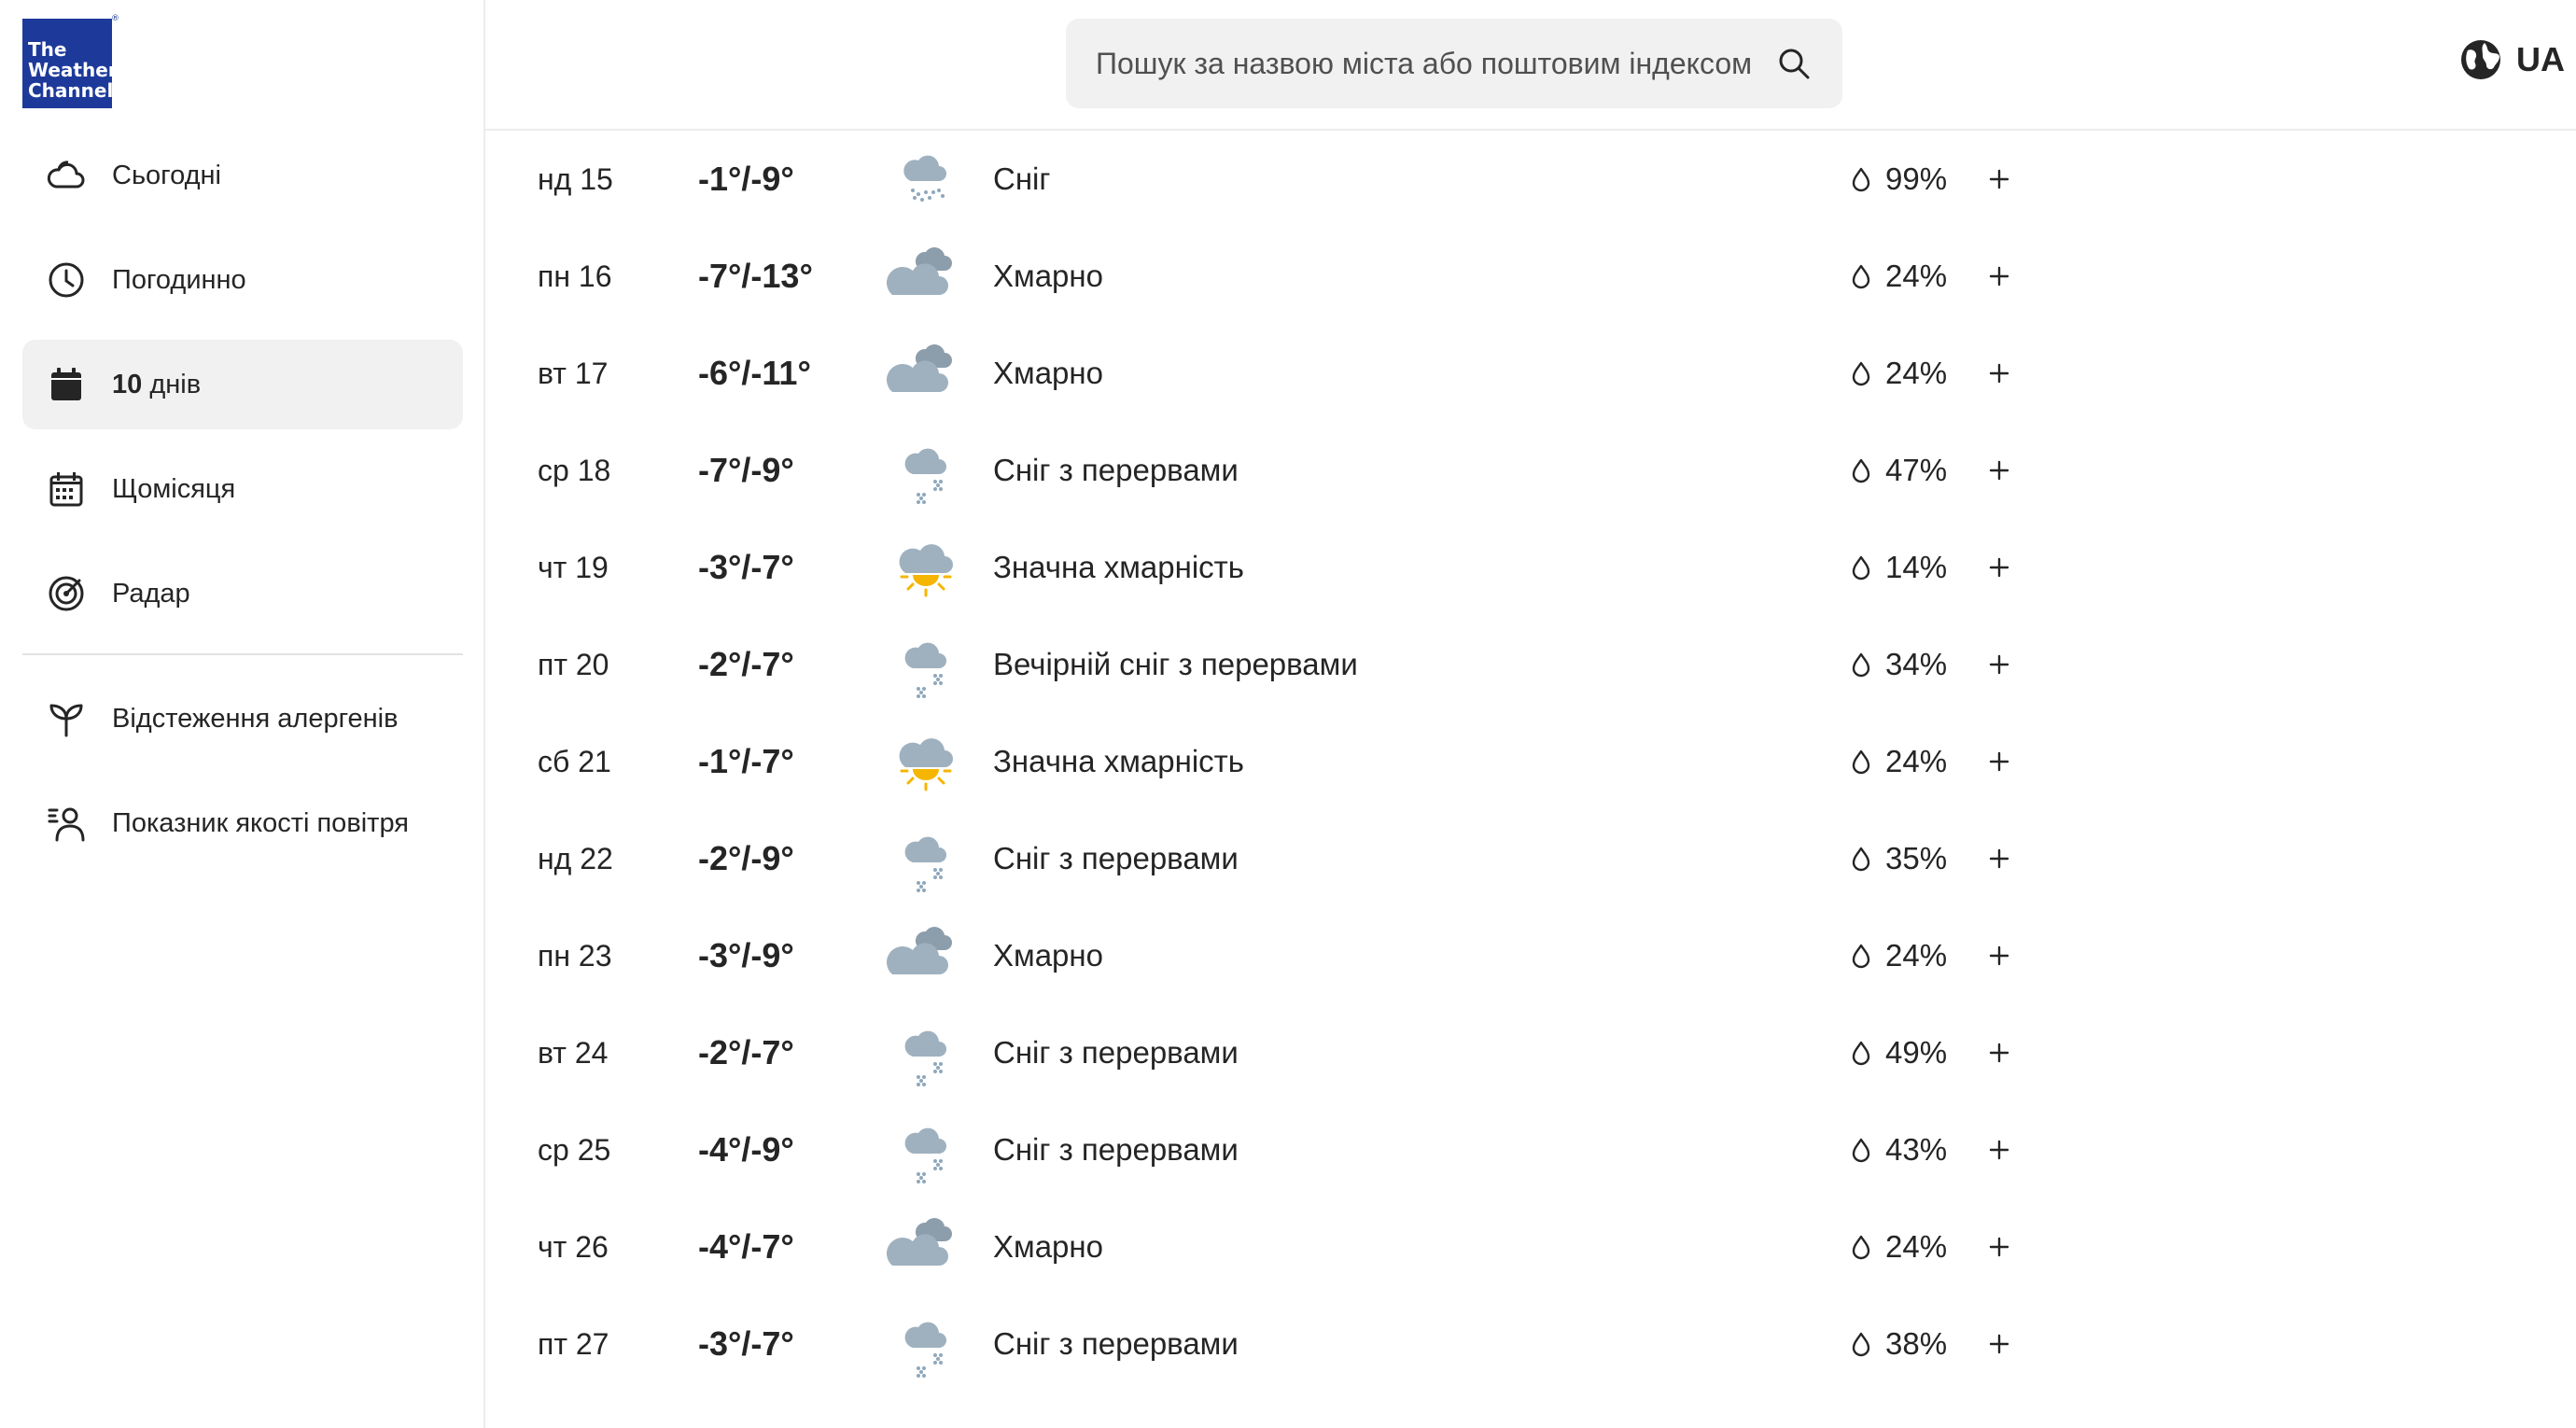 This screenshot has height=1428, width=2576. Describe the element at coordinates (746, 858) in the screenshot. I see `forecast-temperatures: -2°/-9°` at that location.